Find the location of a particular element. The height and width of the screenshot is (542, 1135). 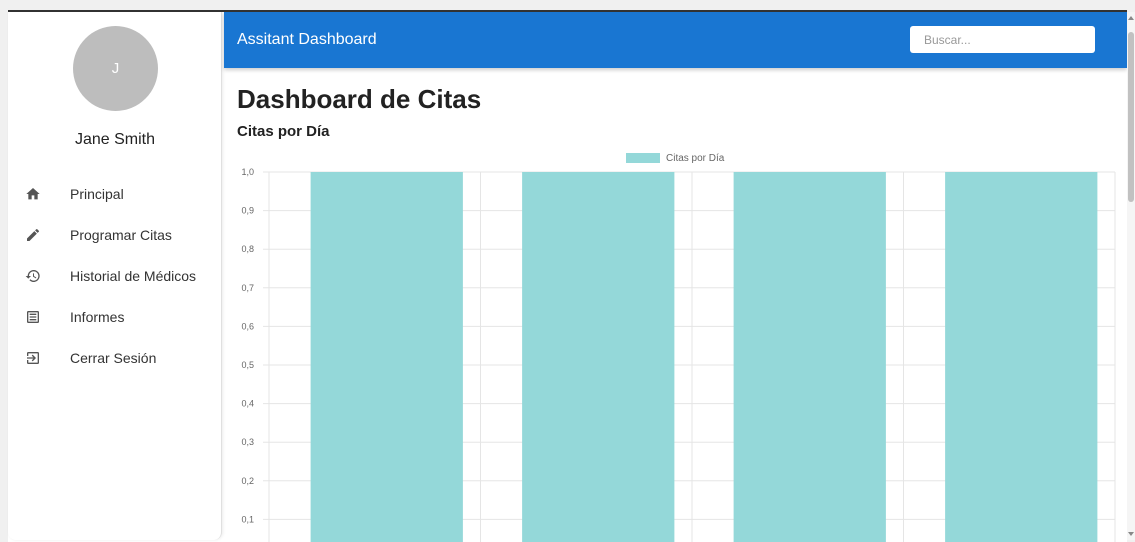

sidebar-item-informes: Informes is located at coordinates (115, 317).